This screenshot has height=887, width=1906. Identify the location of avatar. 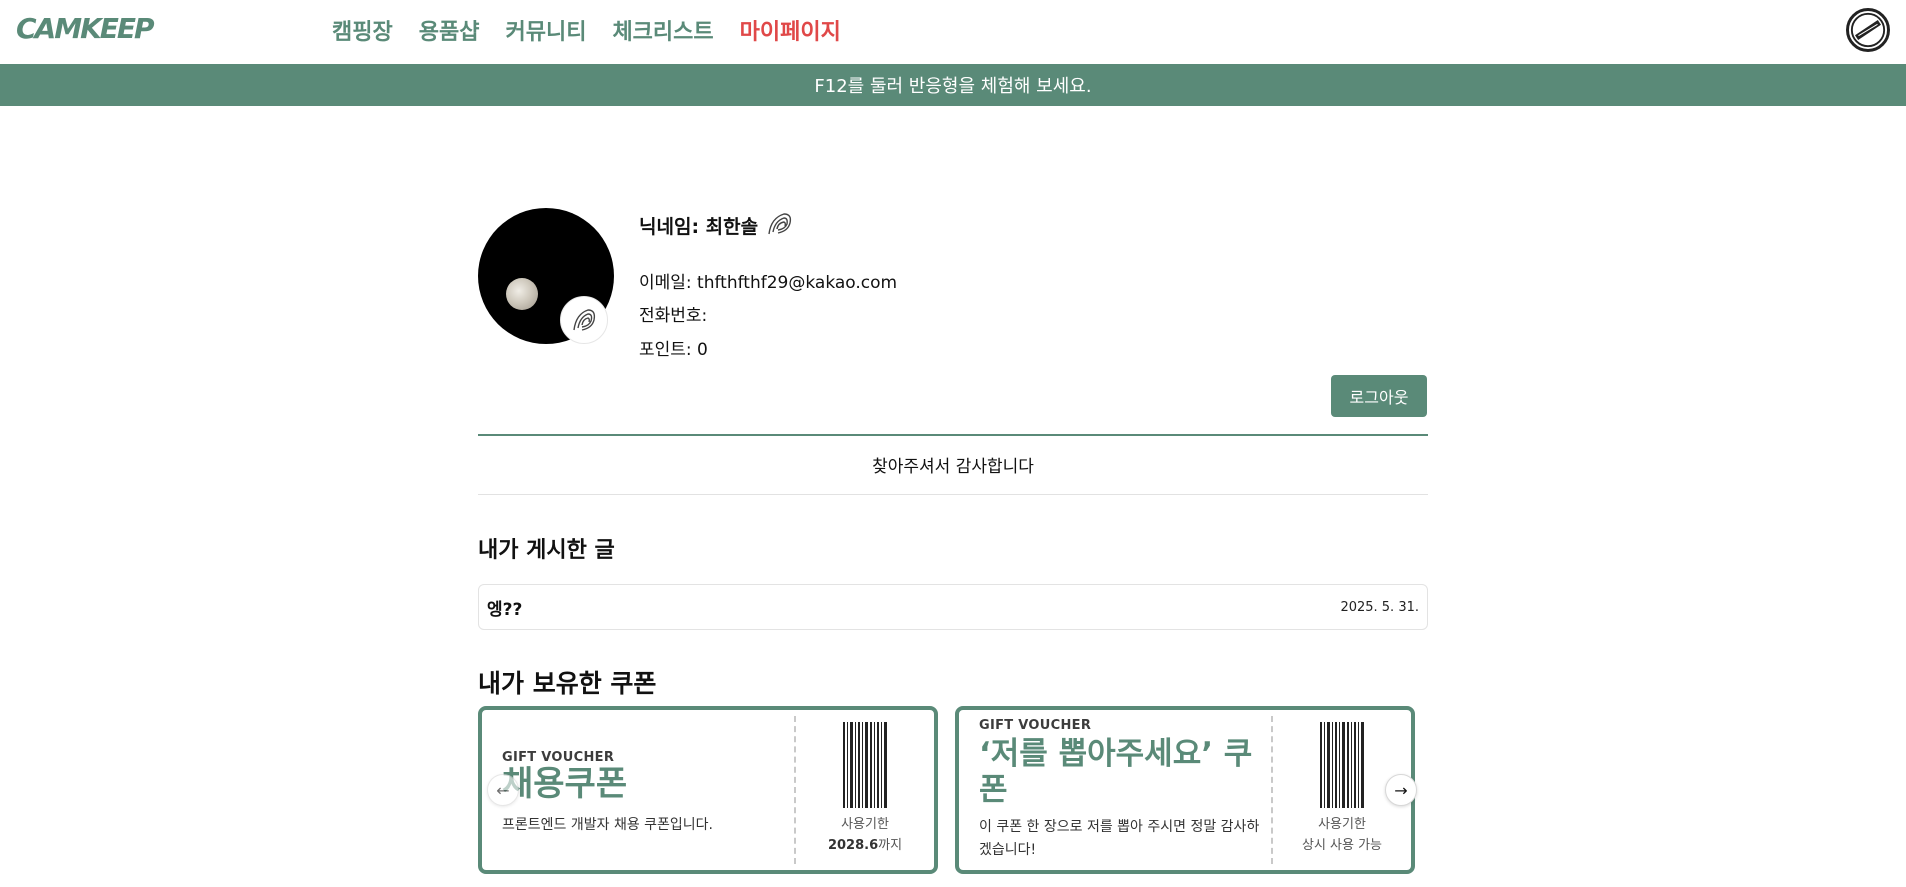
(546, 276).